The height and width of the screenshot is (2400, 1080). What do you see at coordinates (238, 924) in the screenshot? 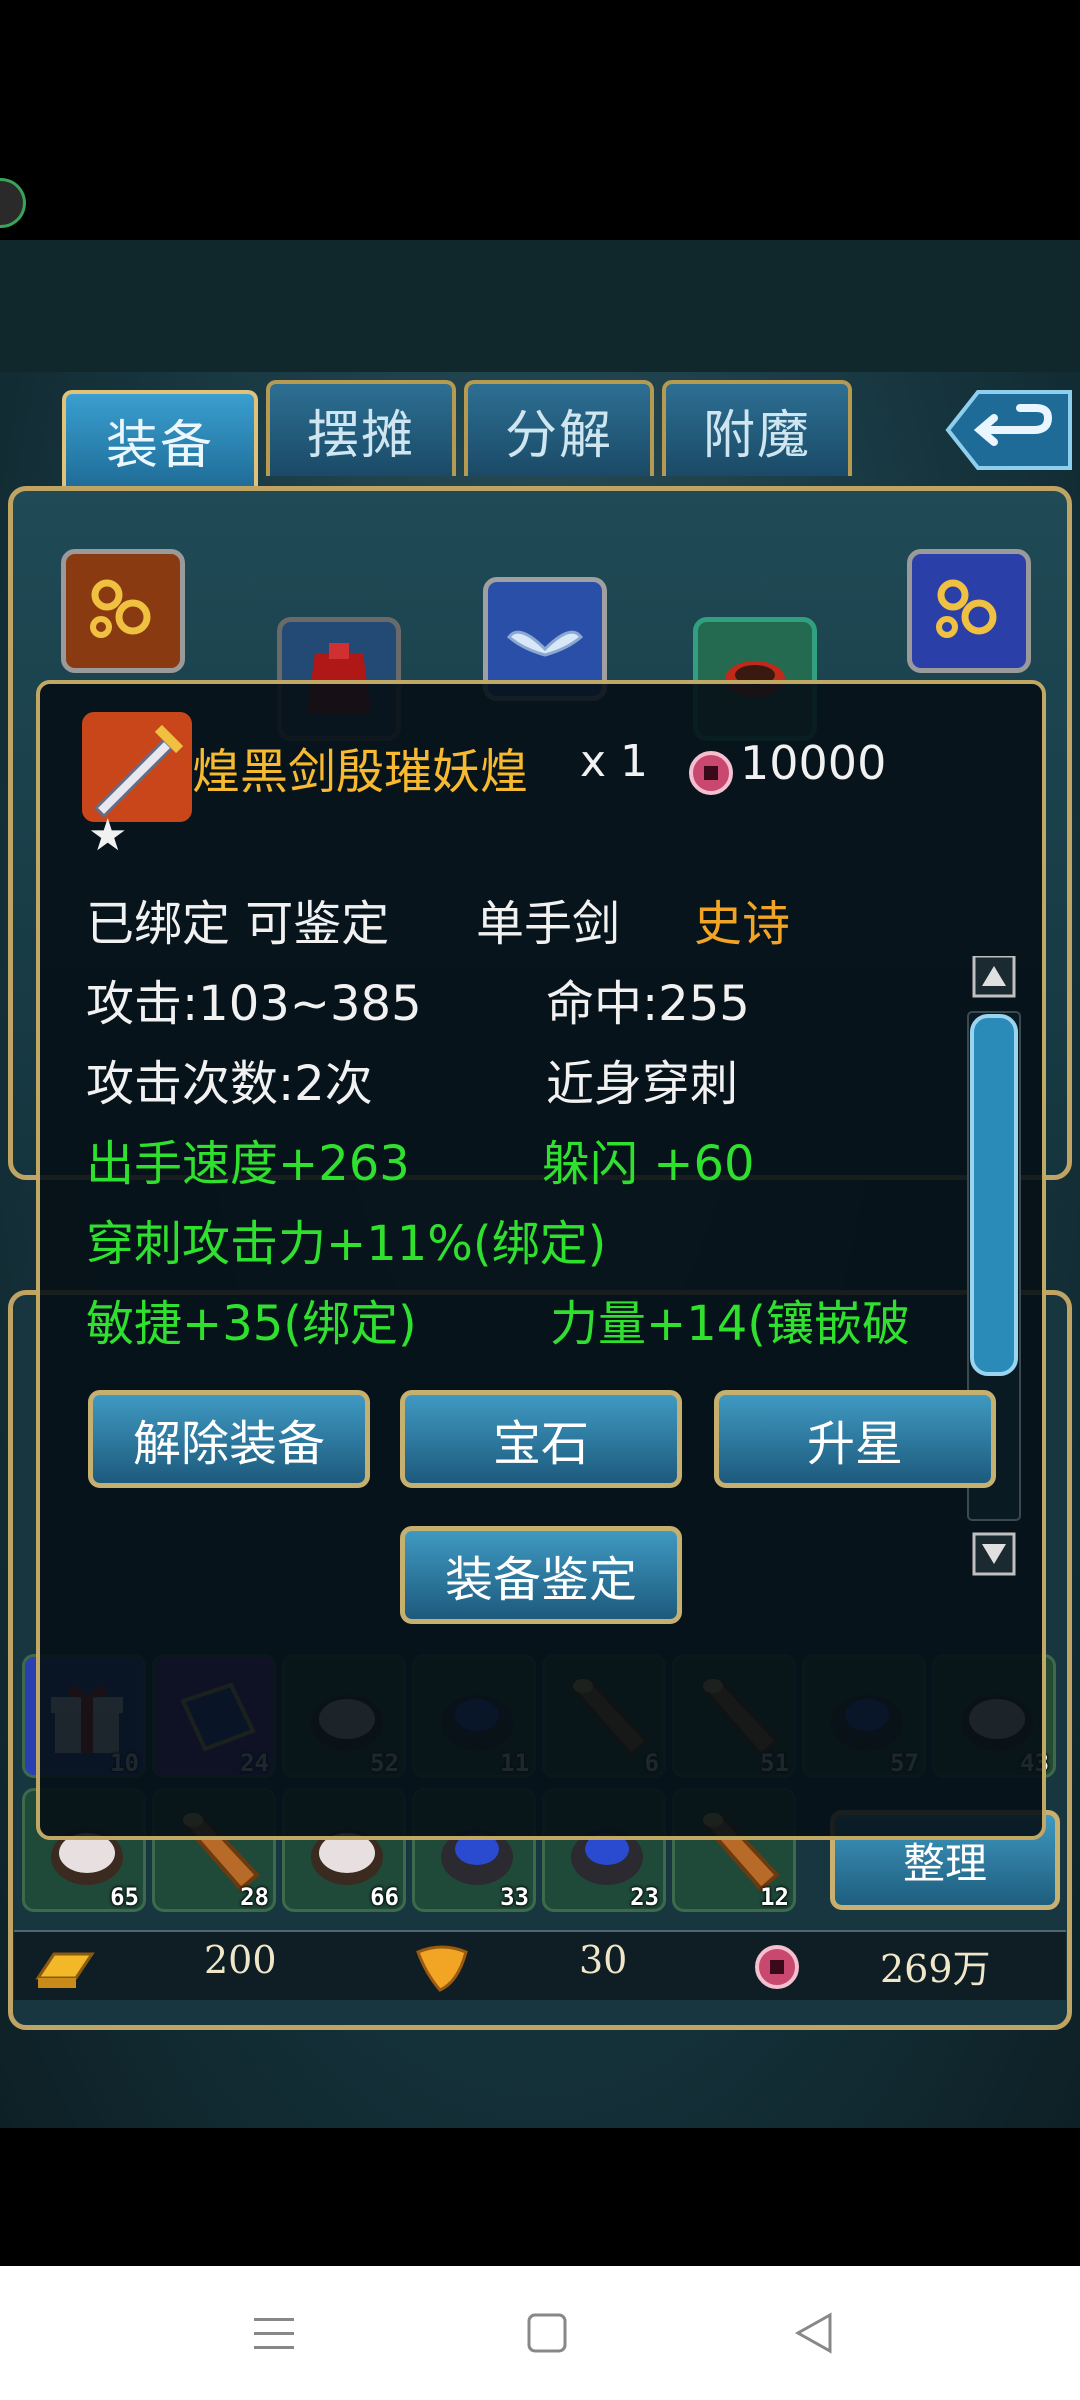
I see `bind-status: 已绑定 可鉴定` at bounding box center [238, 924].